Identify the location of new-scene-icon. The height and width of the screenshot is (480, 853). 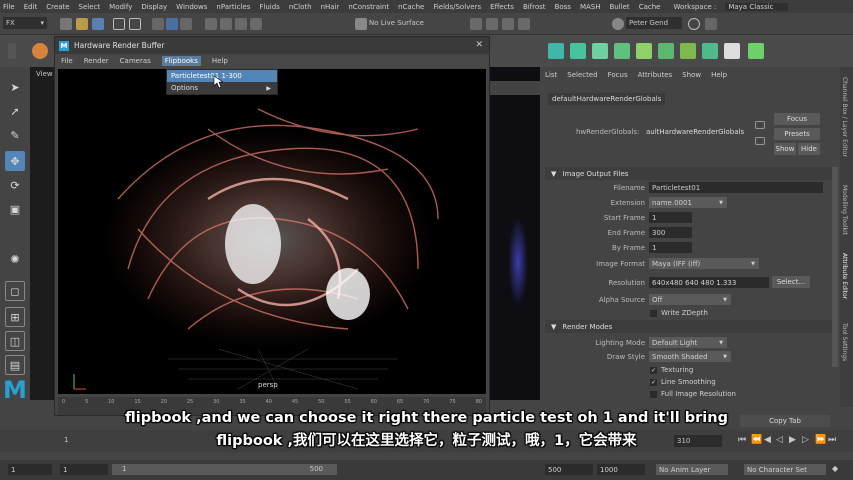
(66, 24).